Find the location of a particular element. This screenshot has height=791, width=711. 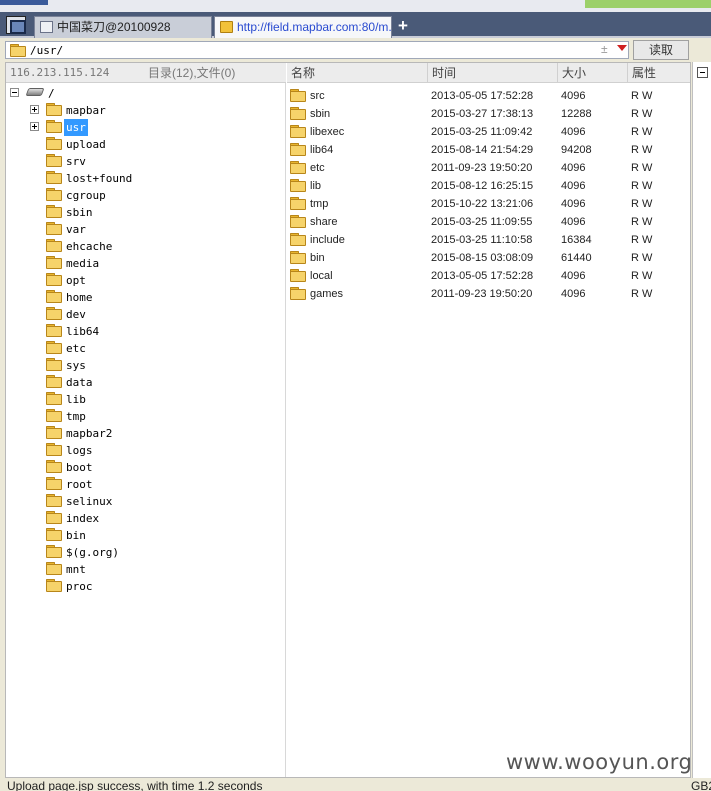

path-field: ± is located at coordinates (317, 50).